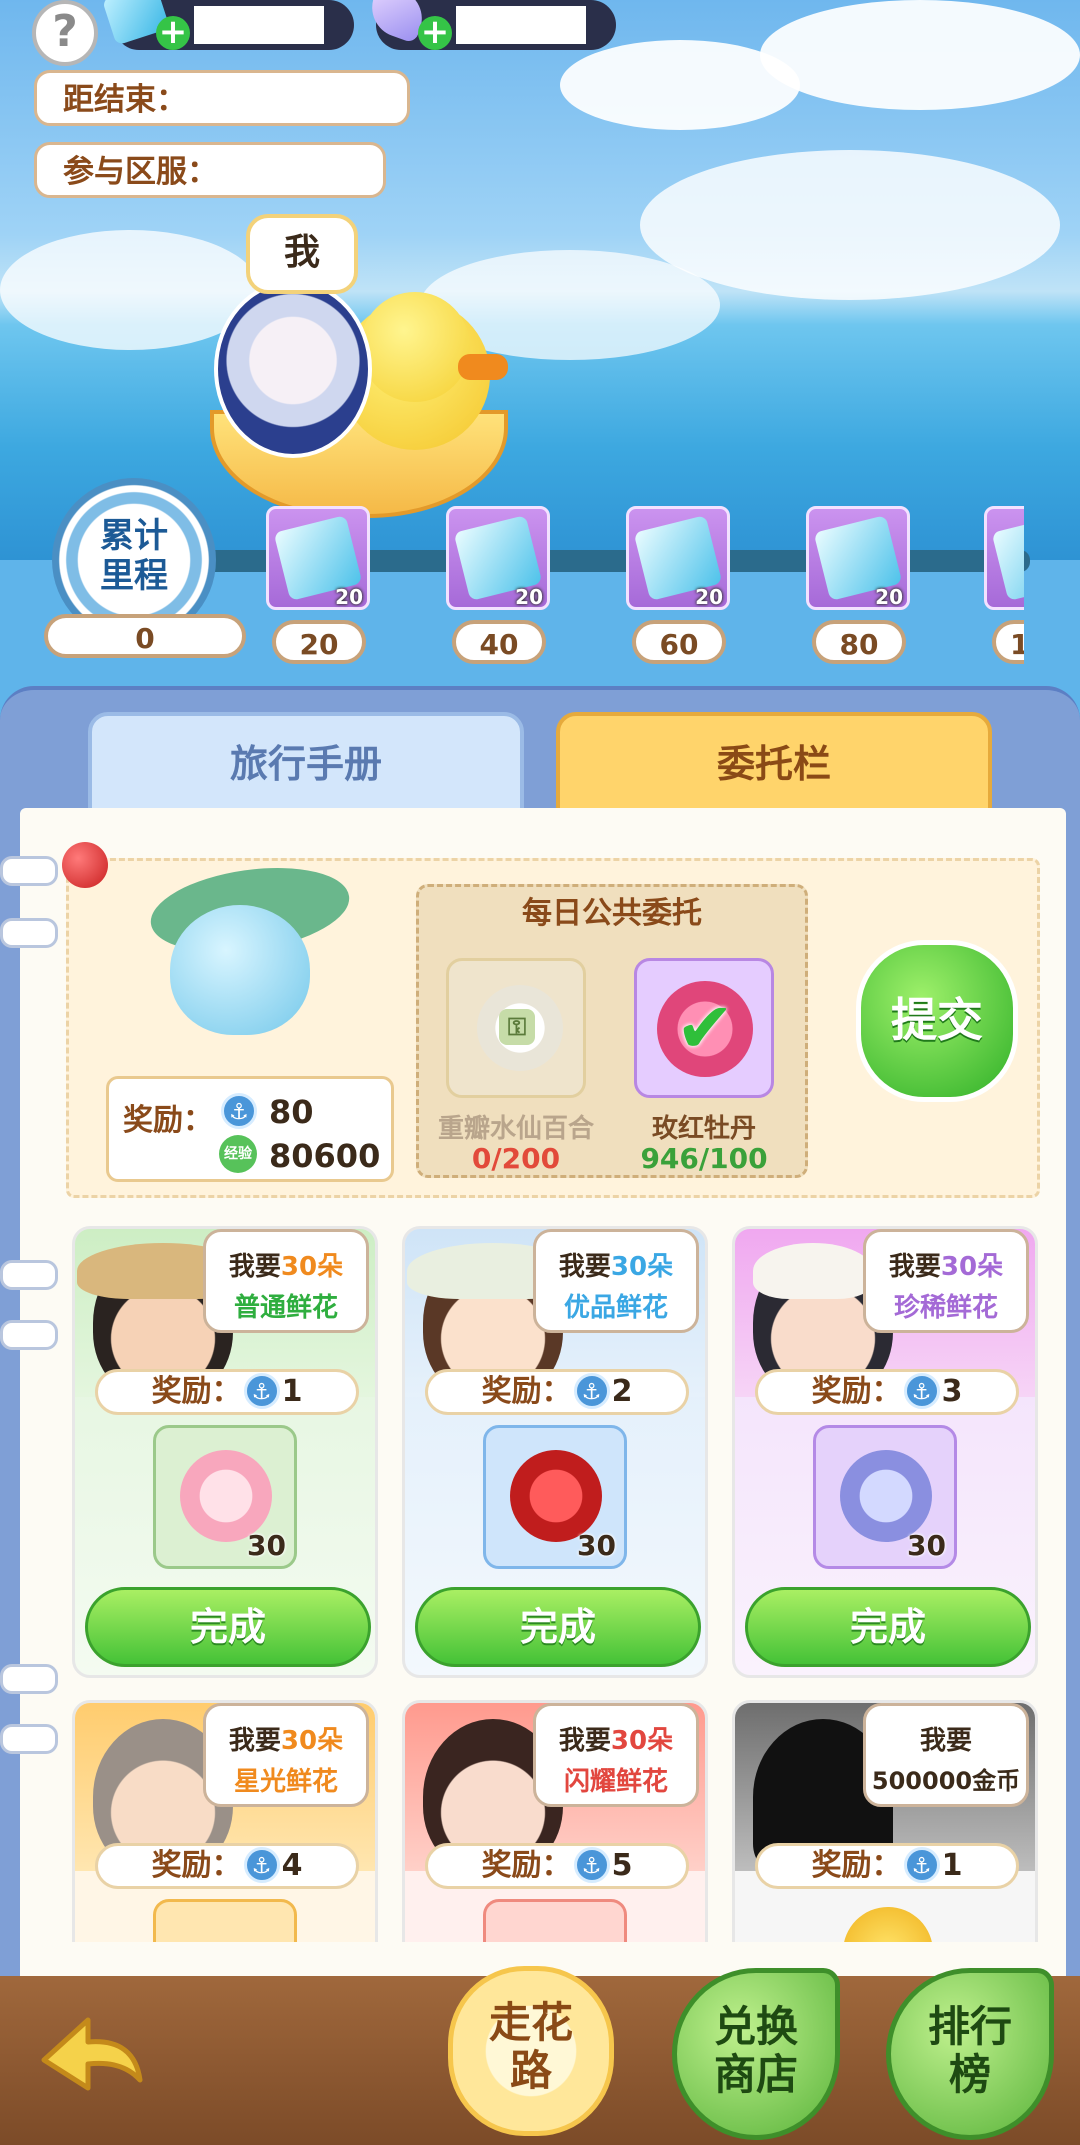 The height and width of the screenshot is (2145, 1080). Describe the element at coordinates (885, 1821) in the screenshot. I see `commission-card-6: 我要 500000金币 奖励： ⚓ 1` at that location.